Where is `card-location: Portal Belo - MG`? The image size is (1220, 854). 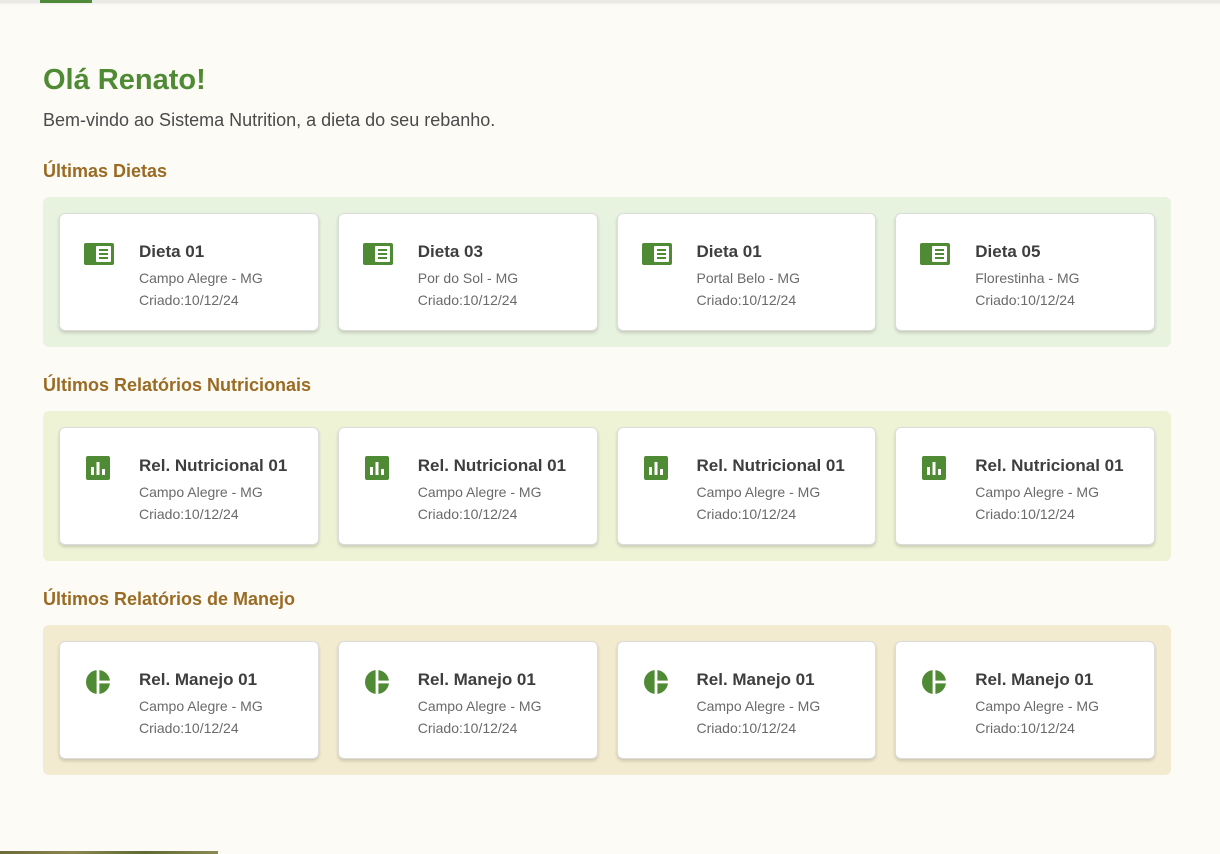 card-location: Portal Belo - MG is located at coordinates (748, 278).